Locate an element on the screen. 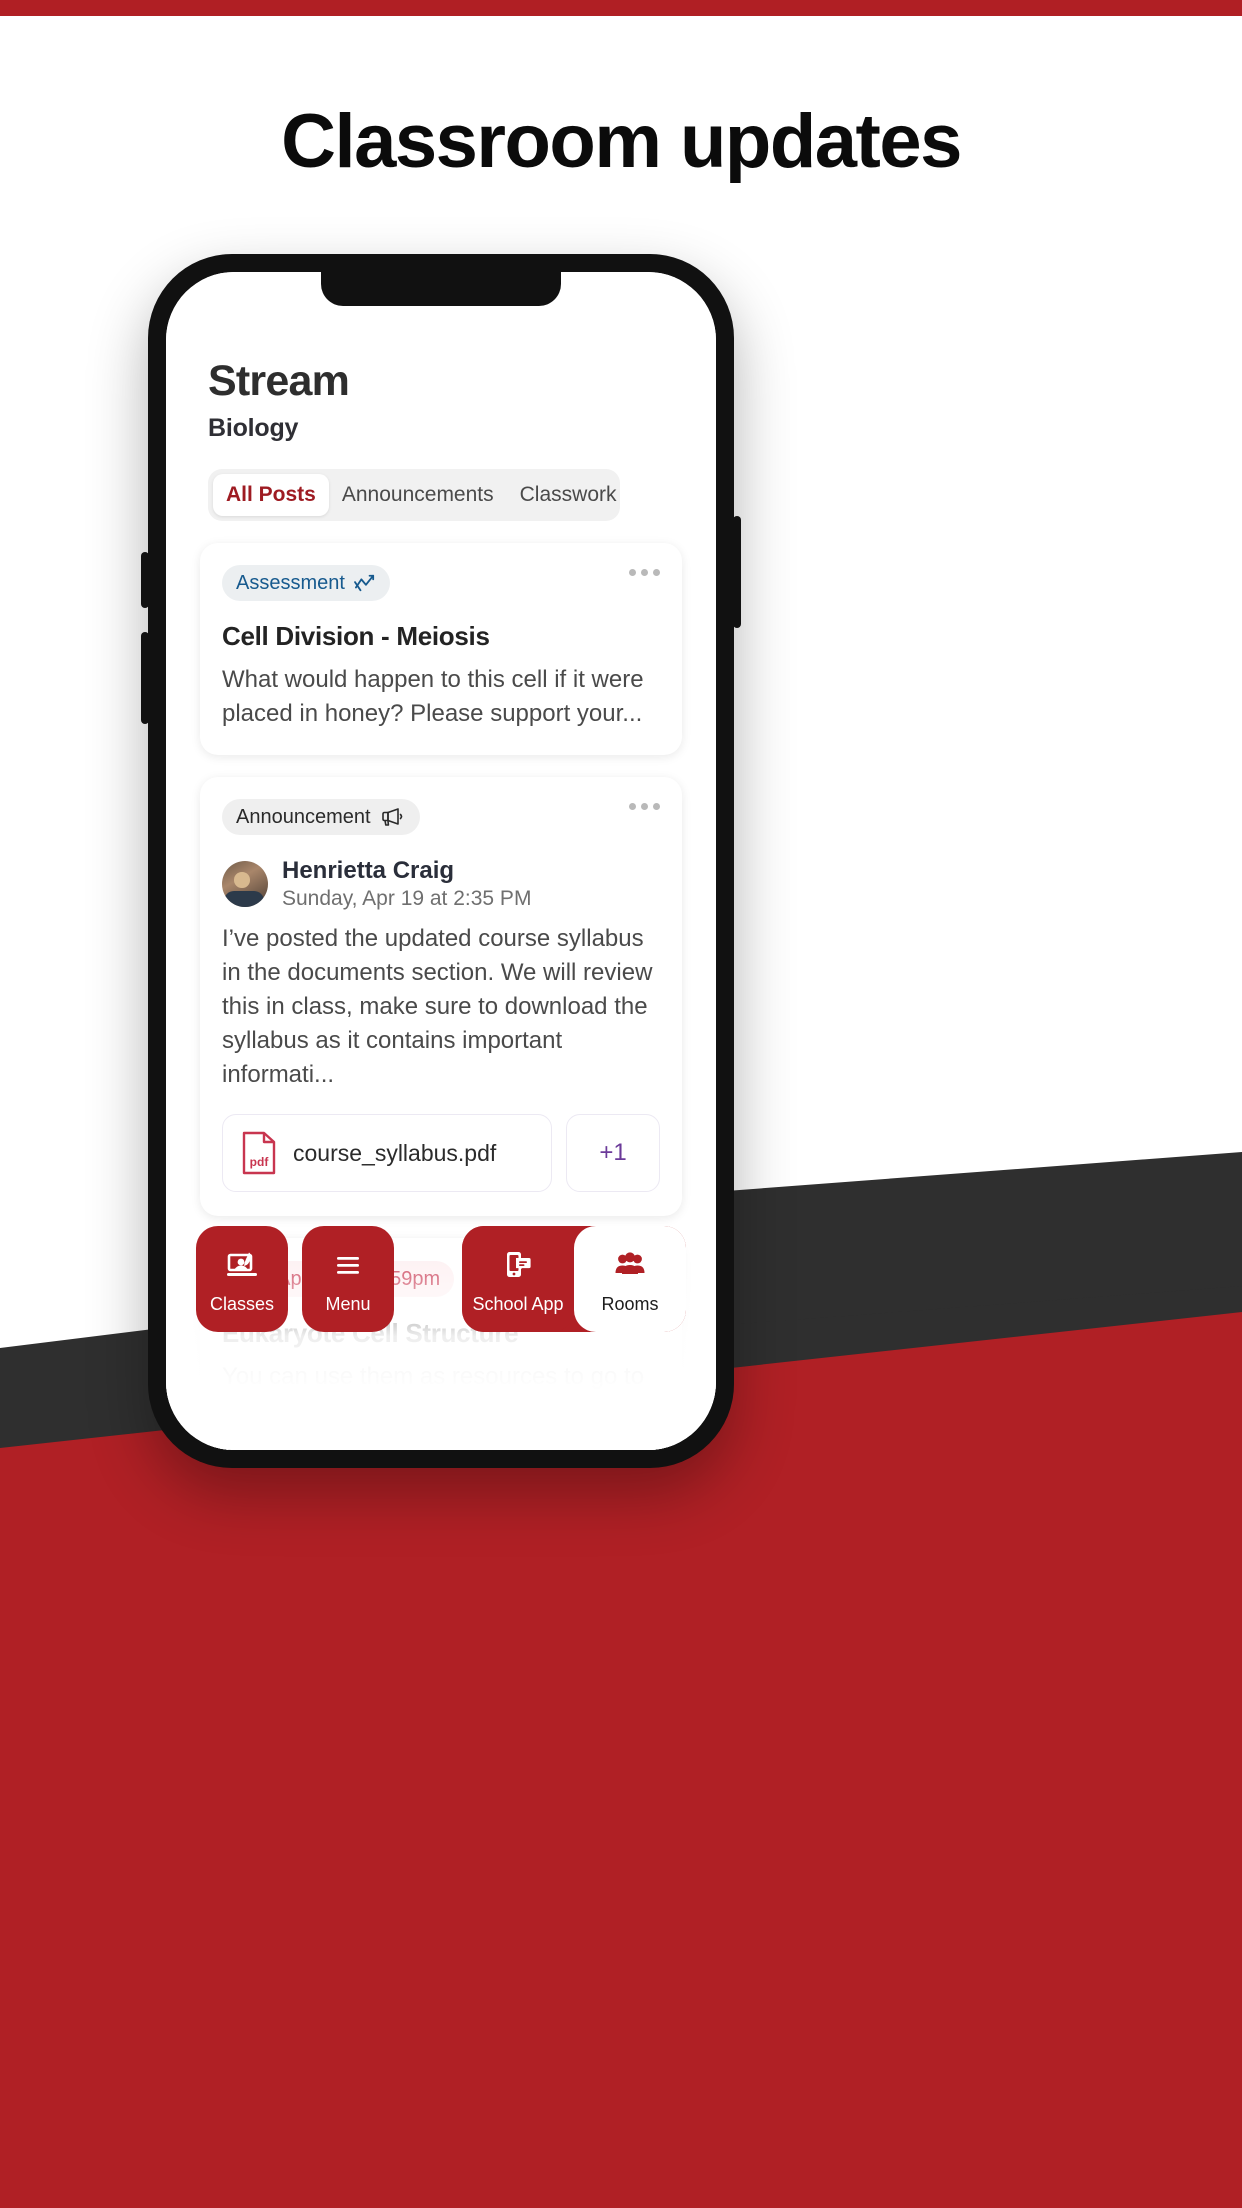  bottom-navigation-bar: Classes Menu School App Rooms is located at coordinates (441, 1279).